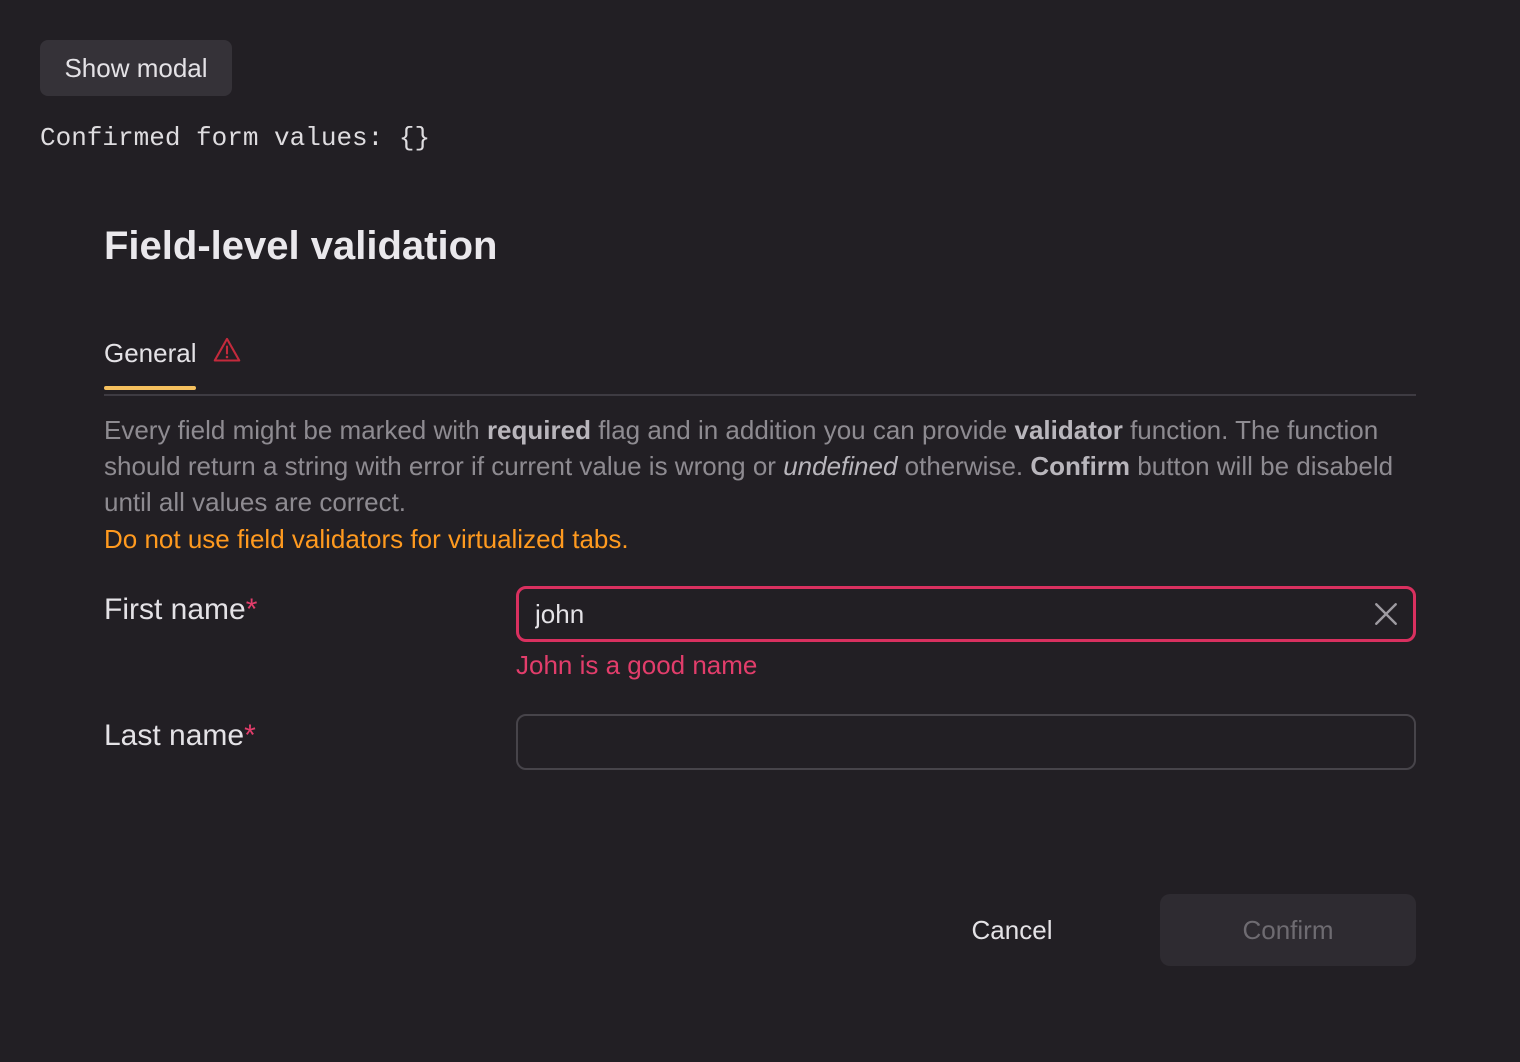 The image size is (1520, 1062). What do you see at coordinates (301, 246) in the screenshot?
I see `modal-title: Field-level validation` at bounding box center [301, 246].